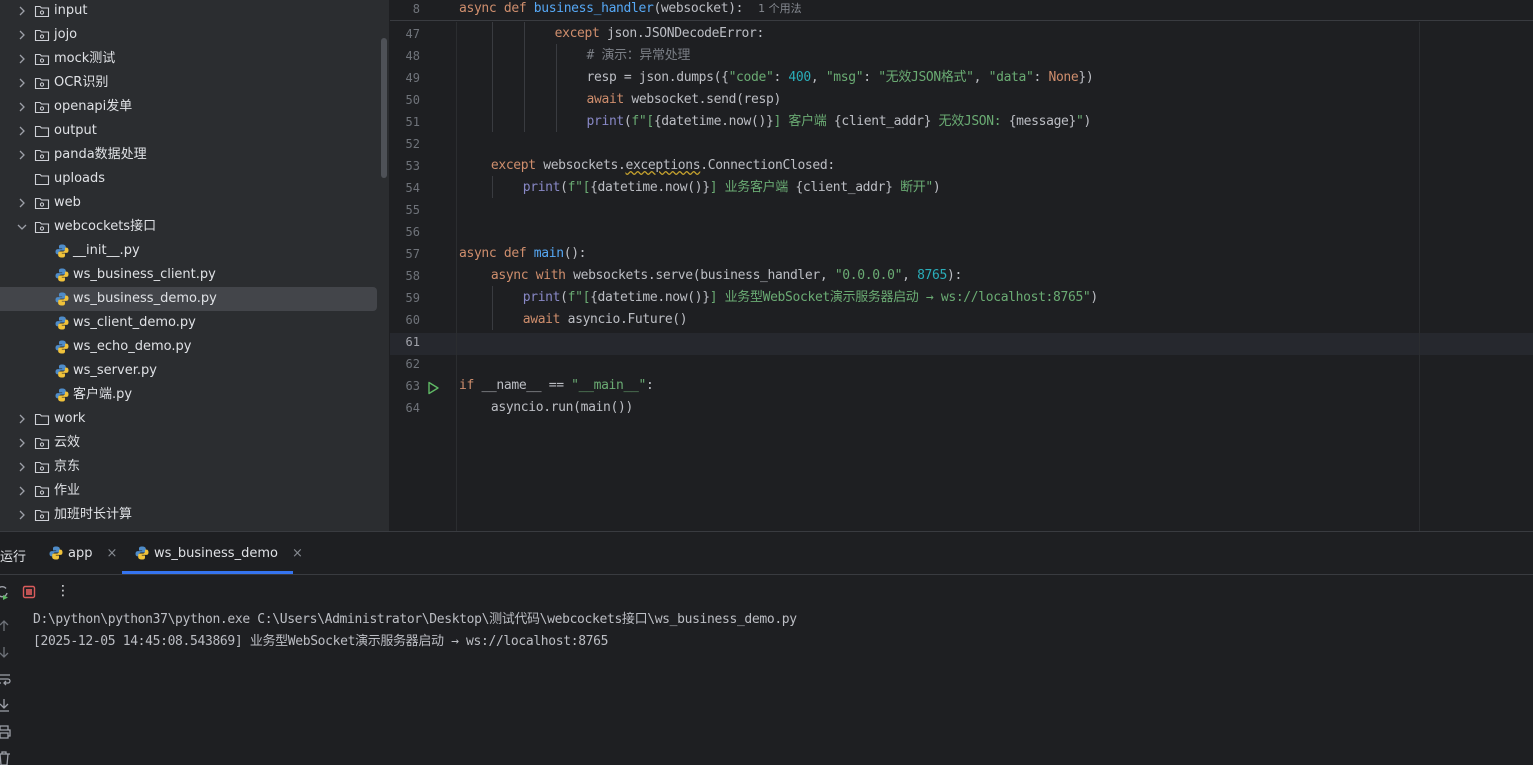 This screenshot has width=1533, height=765. I want to click on rerun-icon, so click(5, 592).